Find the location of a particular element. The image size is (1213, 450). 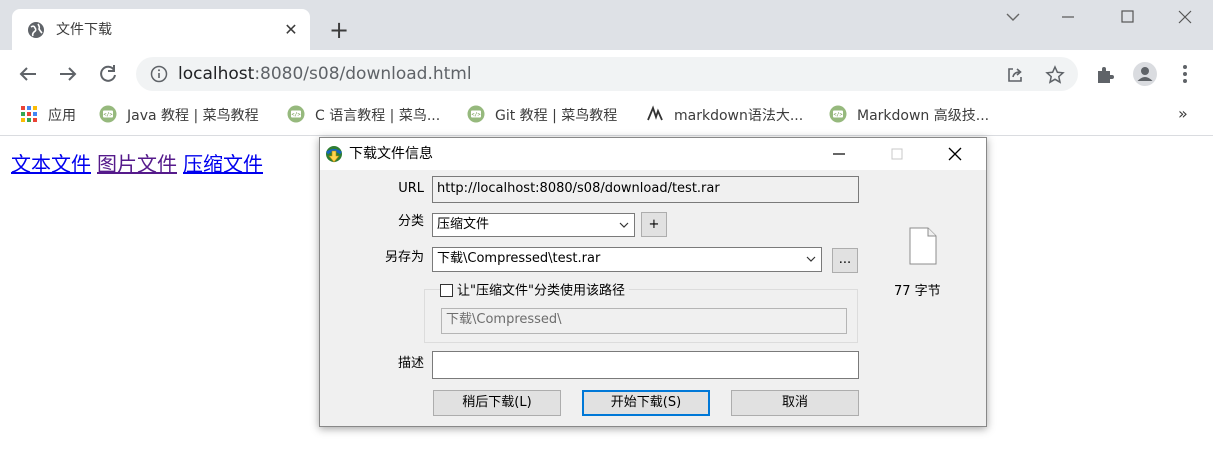

saveas-label: 另存为 is located at coordinates (404, 257).